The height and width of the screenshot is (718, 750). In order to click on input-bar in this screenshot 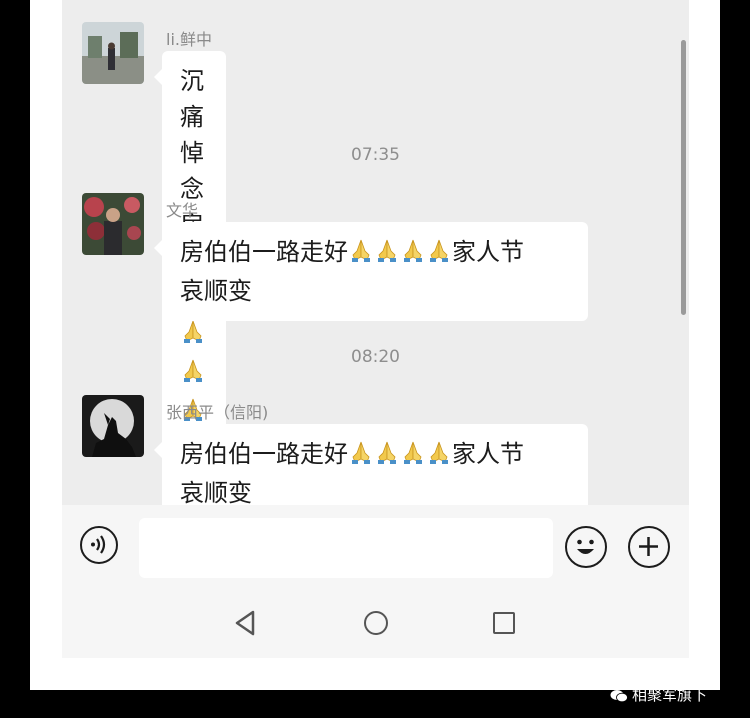, I will do `click(375, 548)`.